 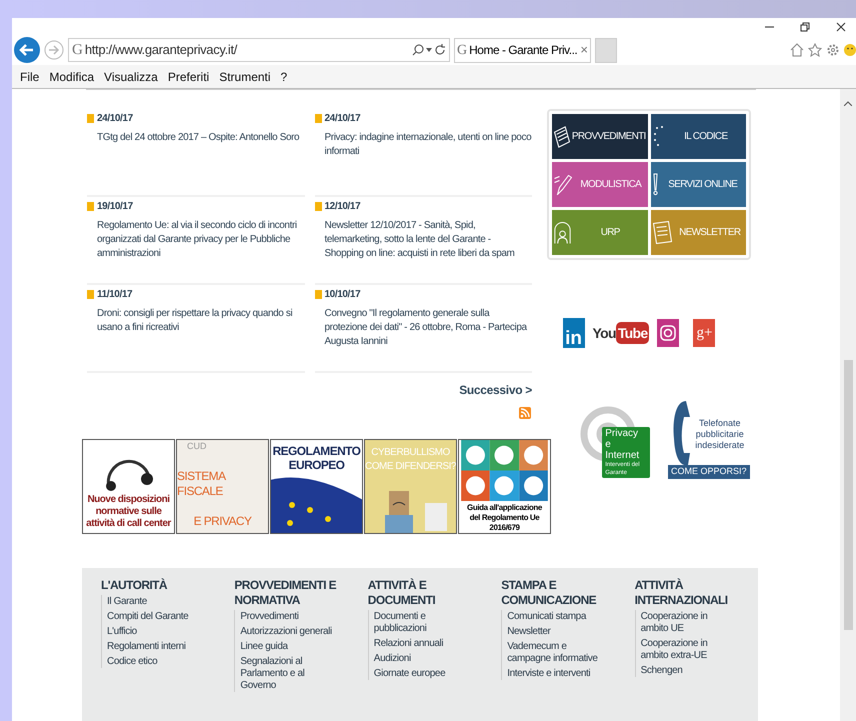 What do you see at coordinates (610, 233) in the screenshot?
I see `tile-label: URP` at bounding box center [610, 233].